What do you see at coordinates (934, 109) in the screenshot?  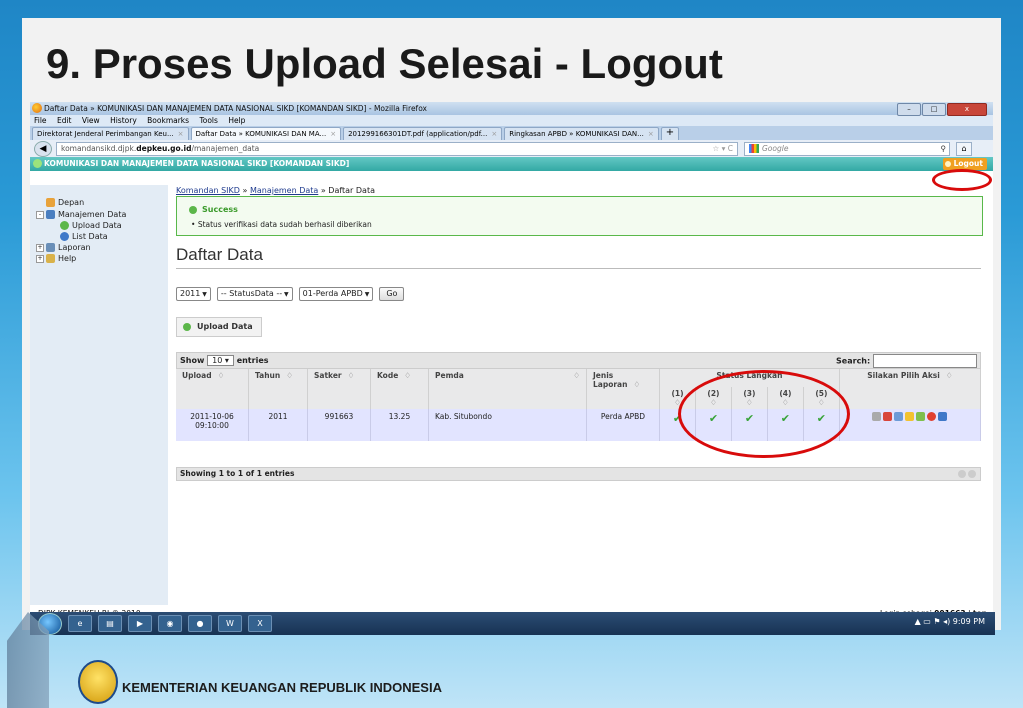 I see `maximize-button: □` at bounding box center [934, 109].